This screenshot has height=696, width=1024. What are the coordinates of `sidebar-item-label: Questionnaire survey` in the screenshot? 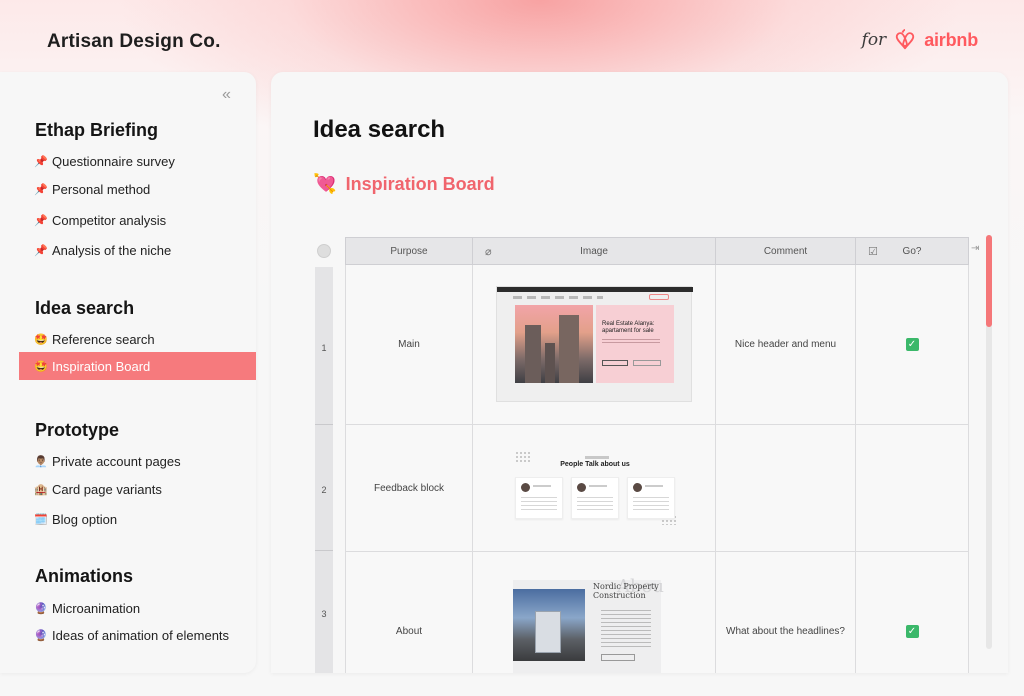 It's located at (113, 161).